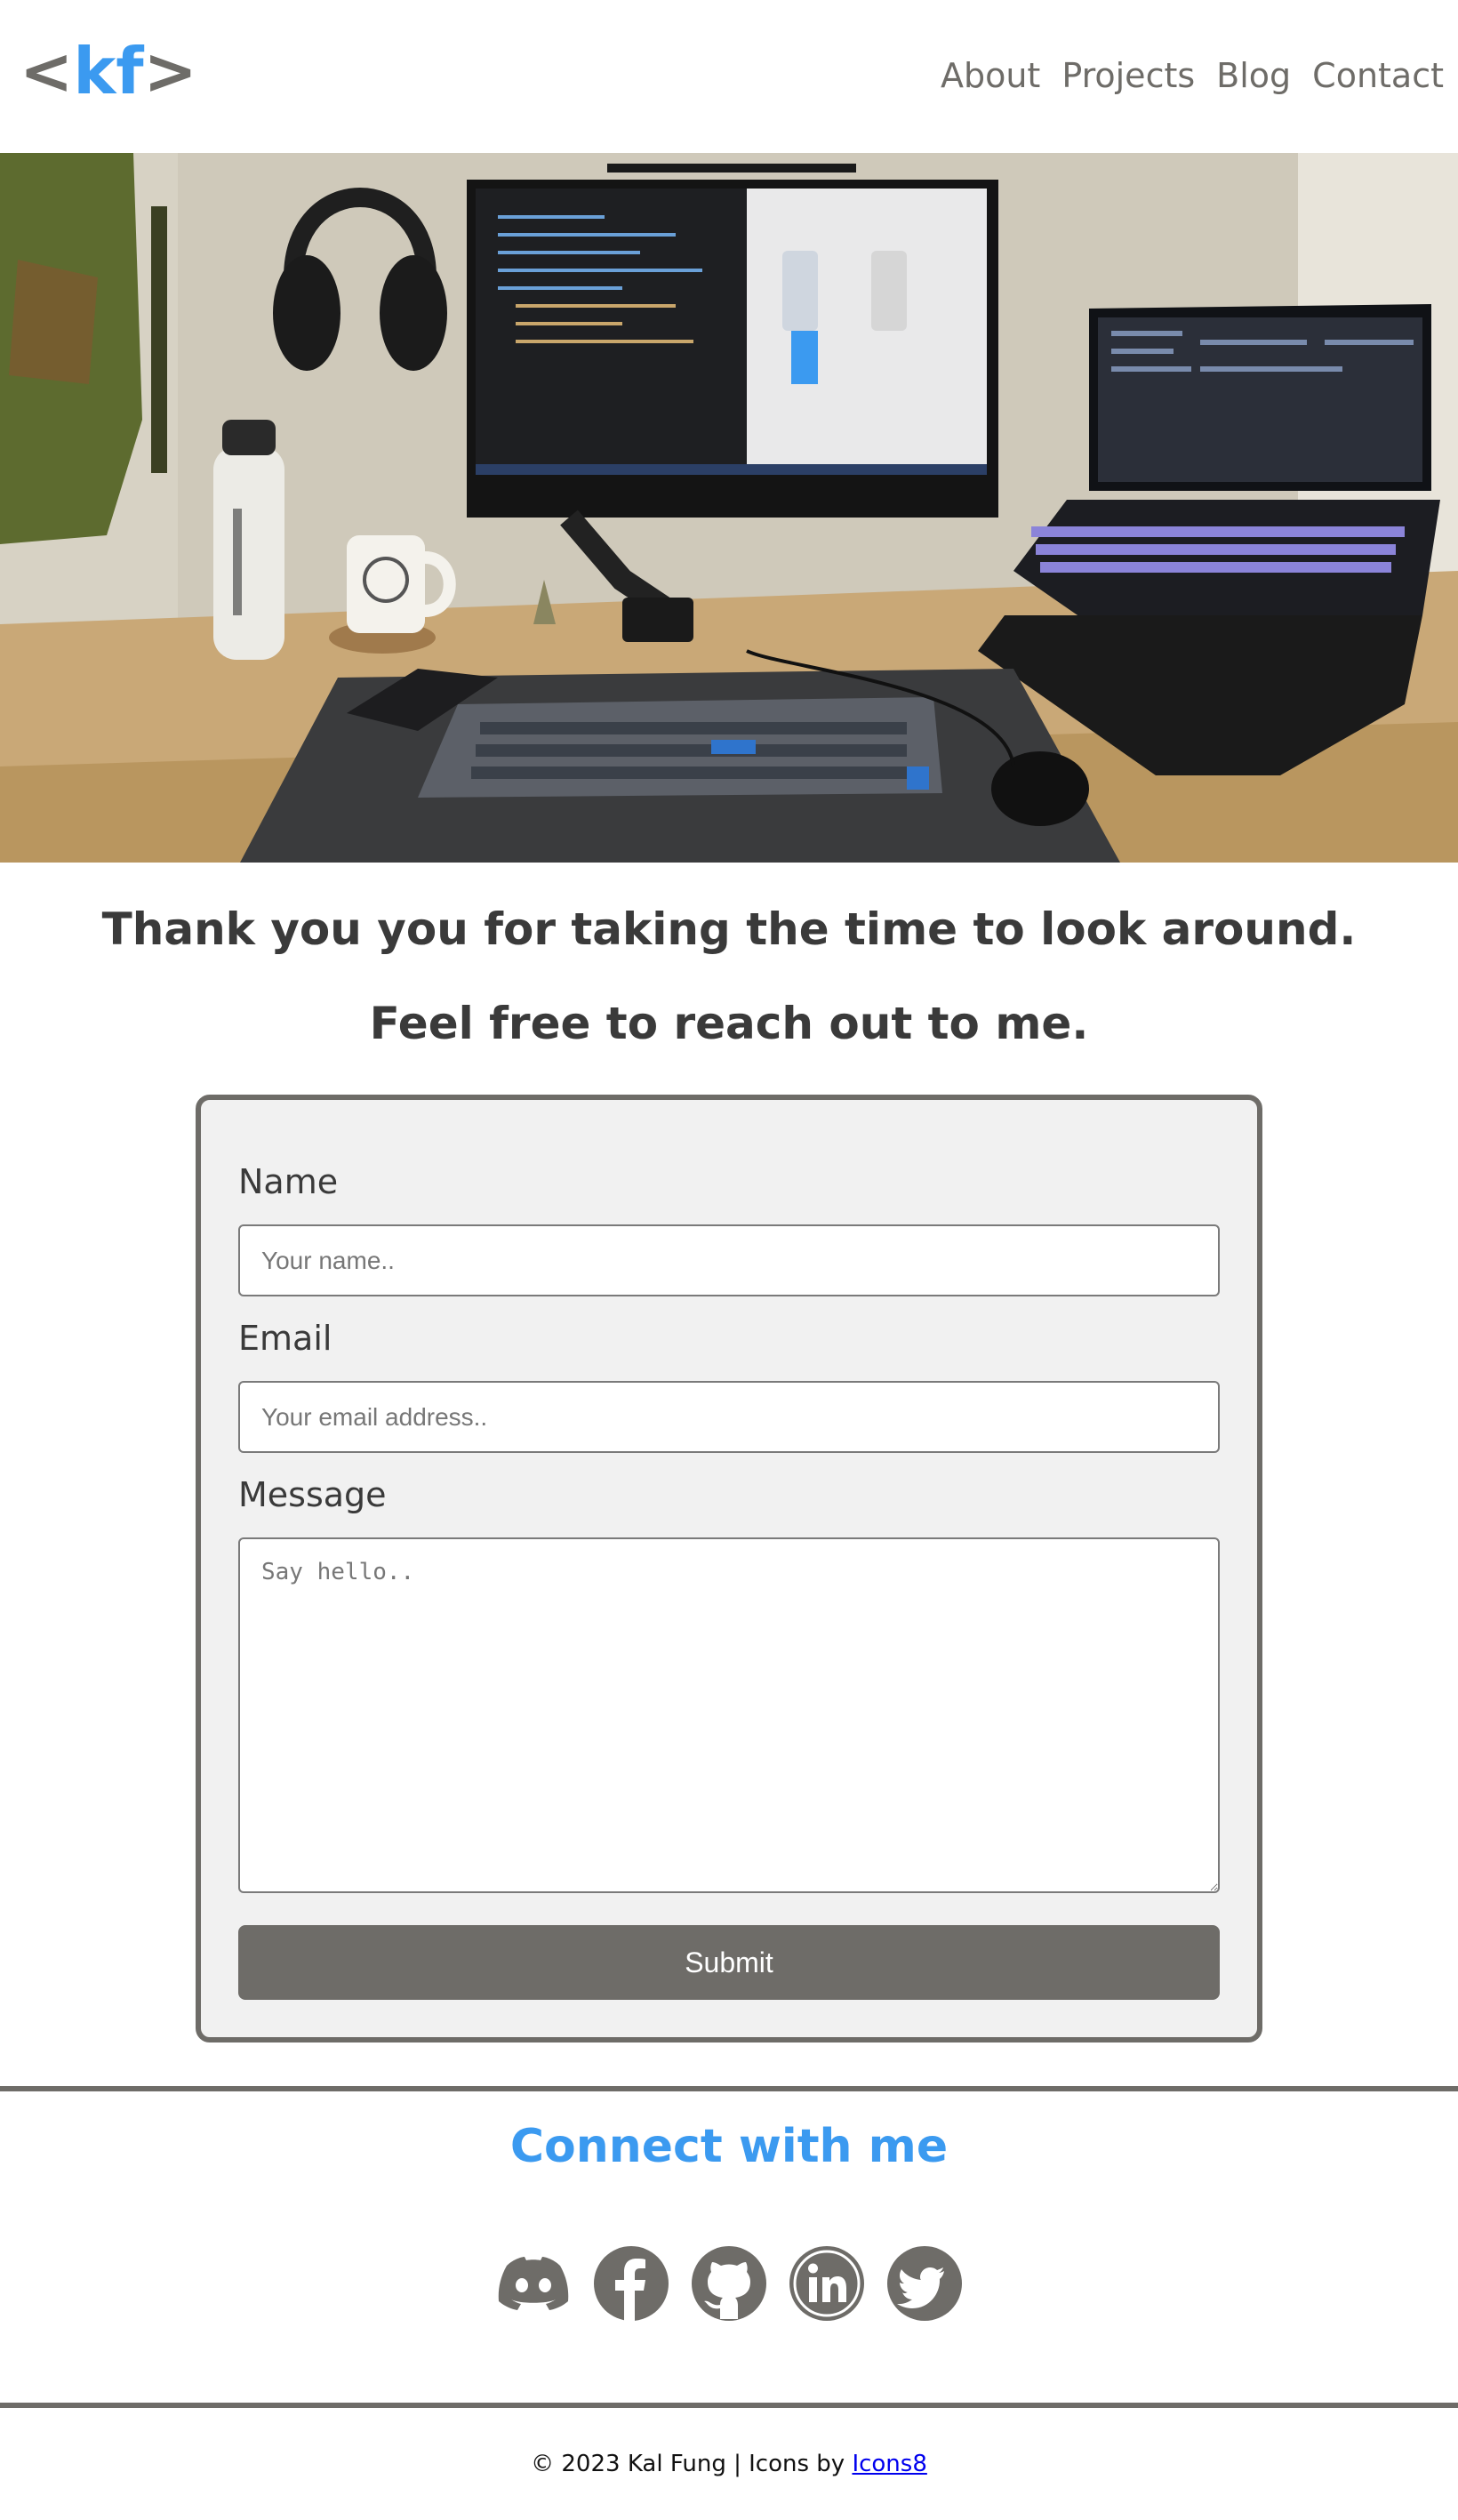 The height and width of the screenshot is (2520, 1458). Describe the element at coordinates (692, 2464) in the screenshot. I see `copyright-text: © 2023 Kal Fung | Icons by` at that location.